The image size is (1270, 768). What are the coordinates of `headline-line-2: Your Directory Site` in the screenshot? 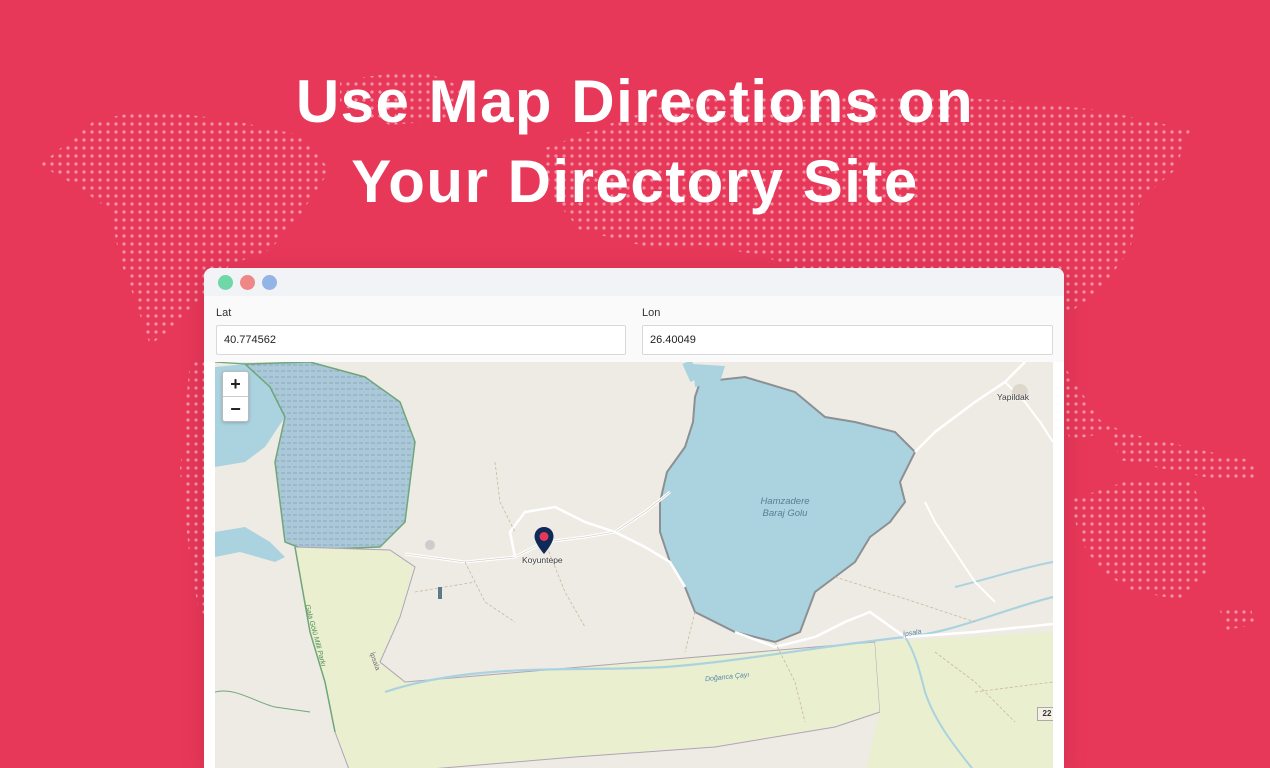 It's located at (635, 181).